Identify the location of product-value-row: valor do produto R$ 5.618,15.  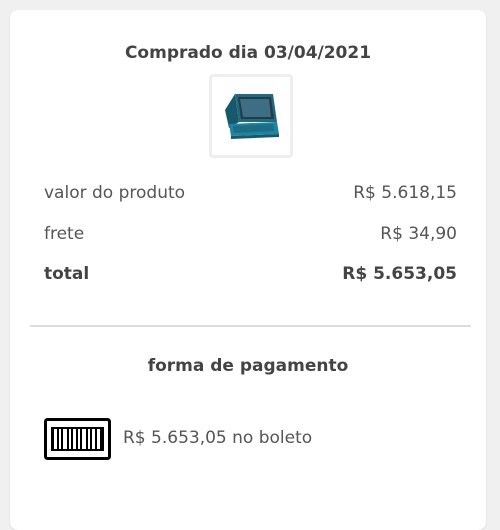
(250, 193).